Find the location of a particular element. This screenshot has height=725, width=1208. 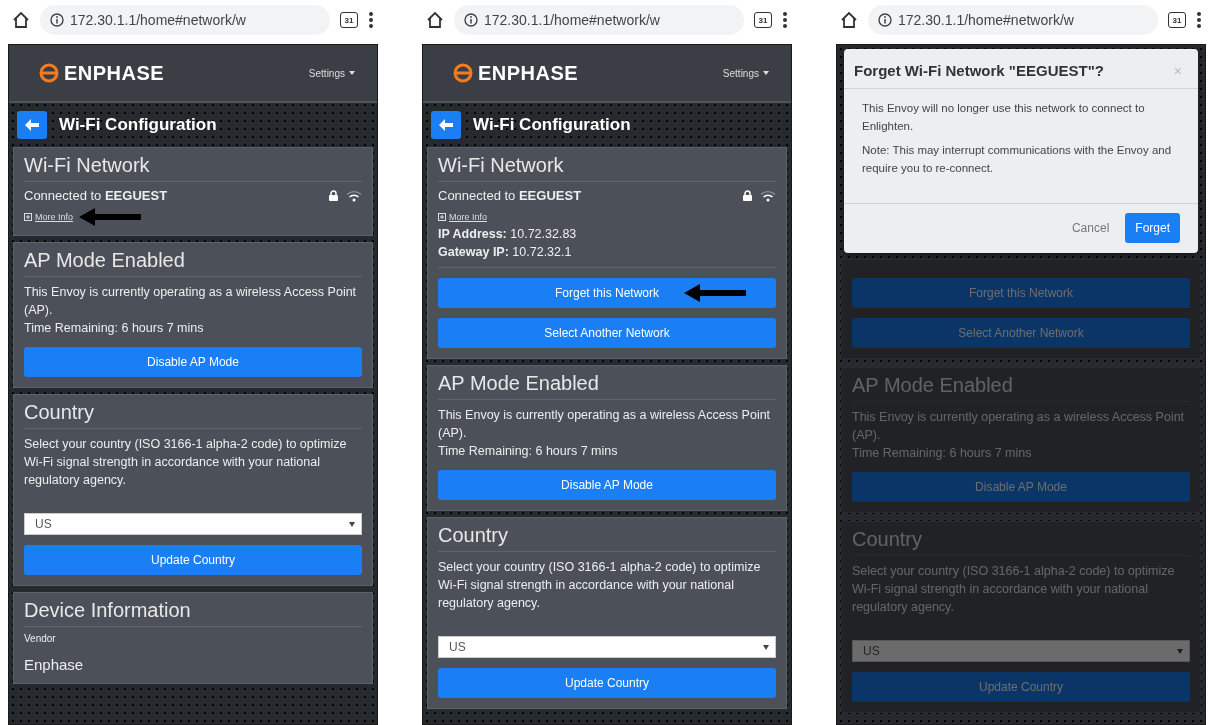

section-title: Device Information is located at coordinates (193, 613).